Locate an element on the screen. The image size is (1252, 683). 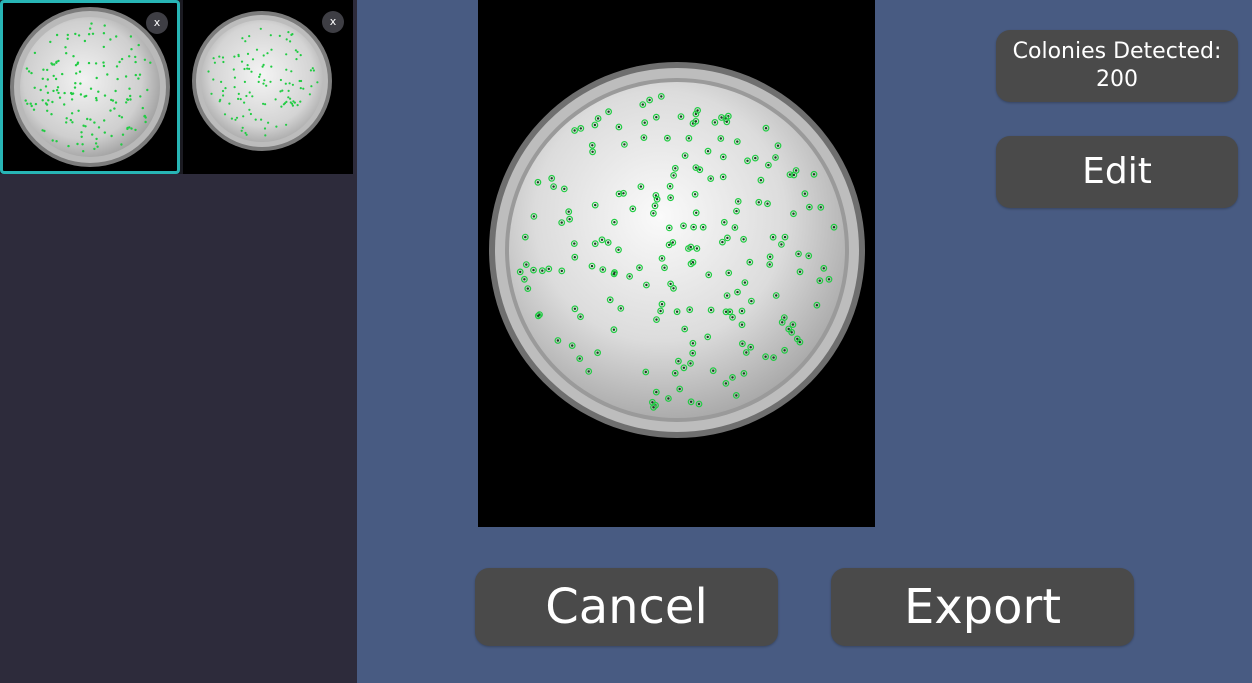
thumbnail-2: x is located at coordinates (268, 87).